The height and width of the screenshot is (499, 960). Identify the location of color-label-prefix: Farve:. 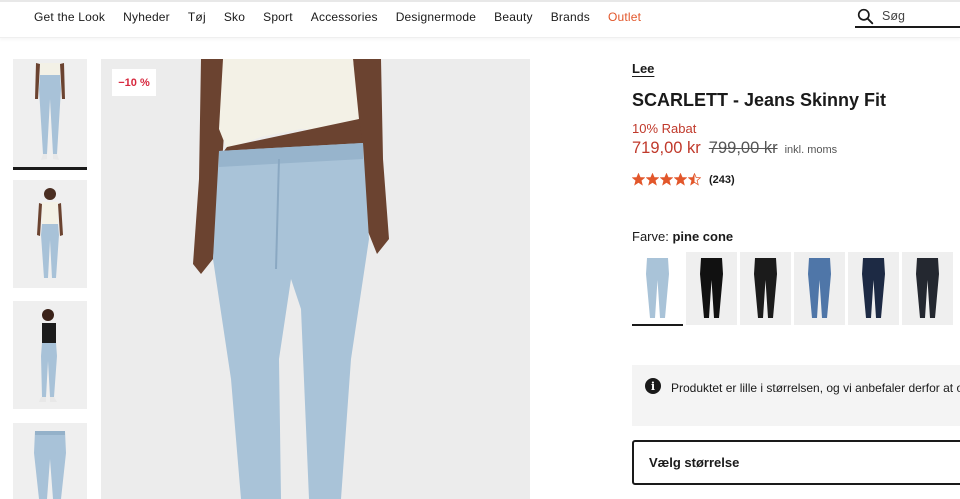
(650, 236).